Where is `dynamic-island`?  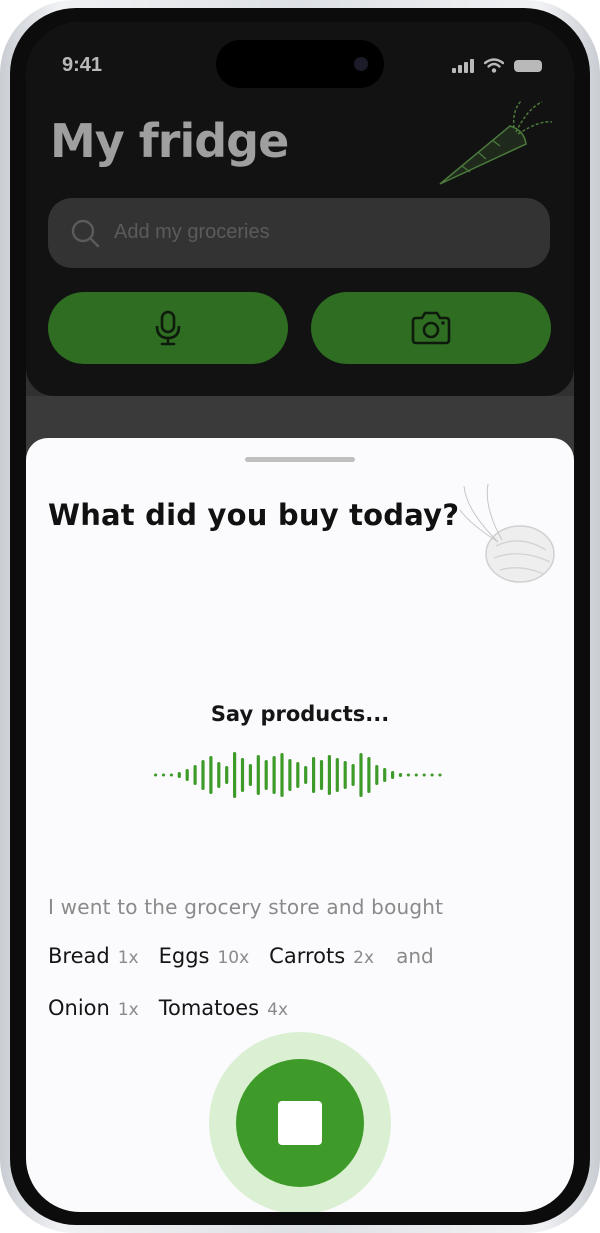 dynamic-island is located at coordinates (300, 64).